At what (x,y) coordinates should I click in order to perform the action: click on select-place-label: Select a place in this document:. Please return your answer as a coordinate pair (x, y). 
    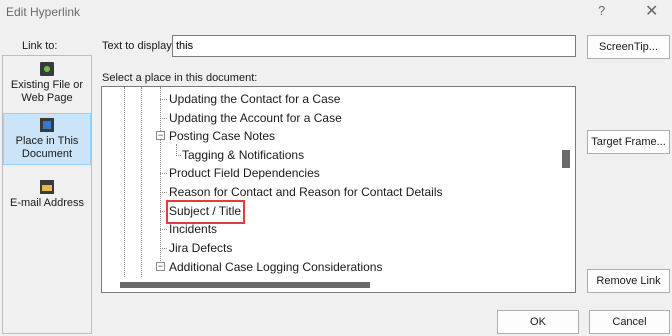
    Looking at the image, I should click on (180, 78).